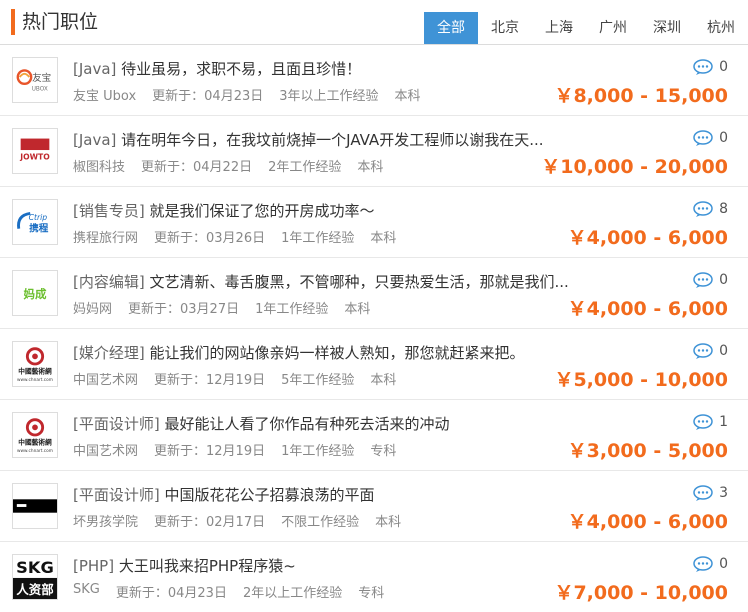 The width and height of the screenshot is (748, 612). What do you see at coordinates (647, 451) in the screenshot?
I see `salary-range: ￥3,000 - 5,000` at bounding box center [647, 451].